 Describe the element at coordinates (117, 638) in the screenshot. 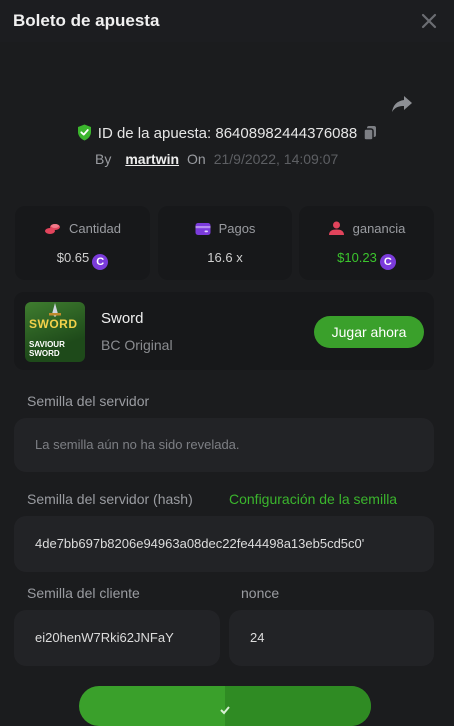

I see `client-seed-field: ei20henW7Rki62JNFaY` at that location.